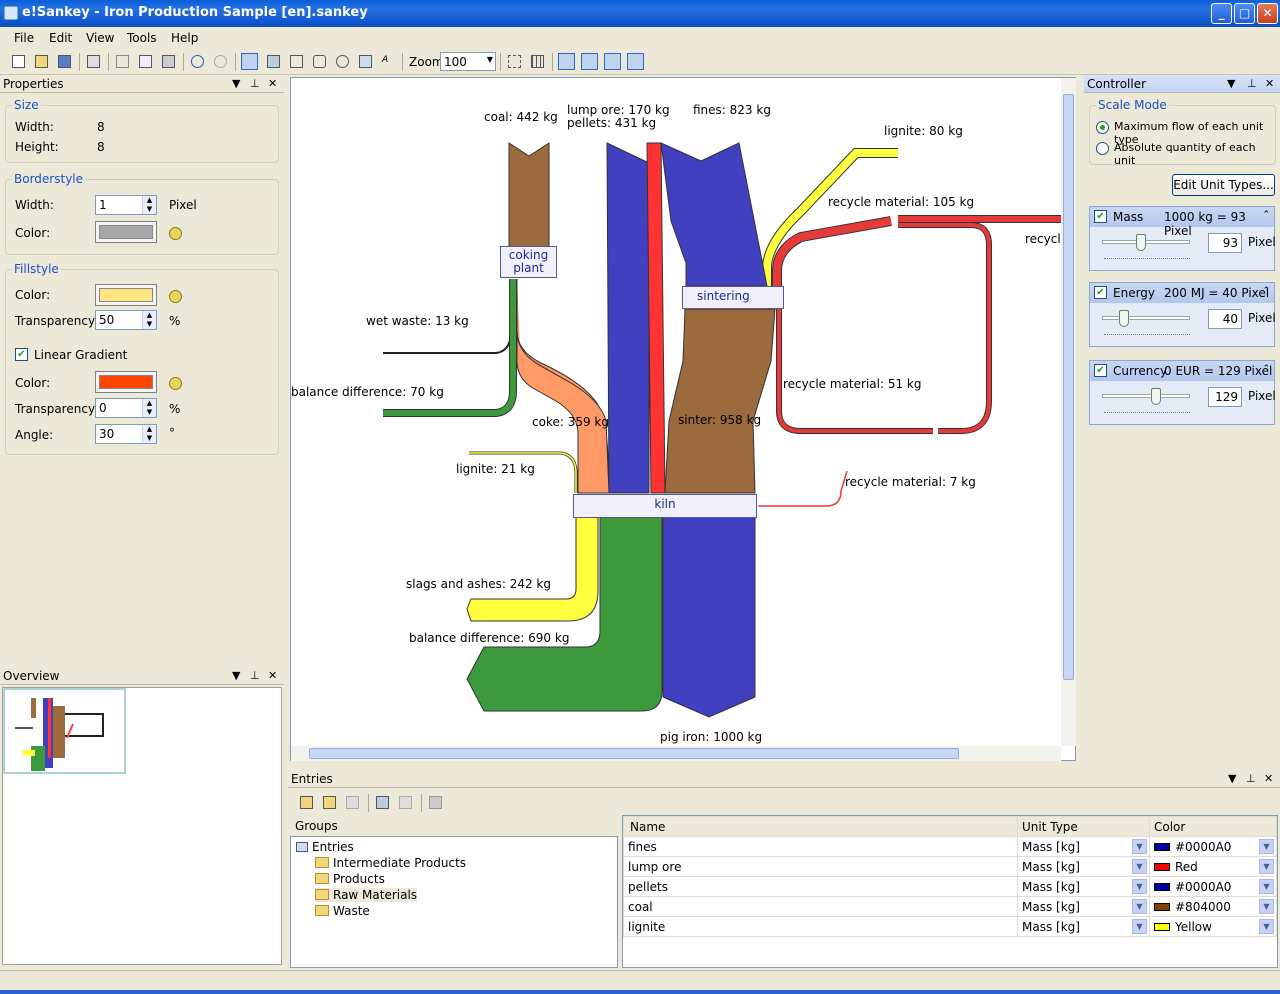 This screenshot has height=994, width=1280. What do you see at coordinates (950, 866) in the screenshot?
I see `table-row: lump ore Mass [kg] ▼ Red ▼` at bounding box center [950, 866].